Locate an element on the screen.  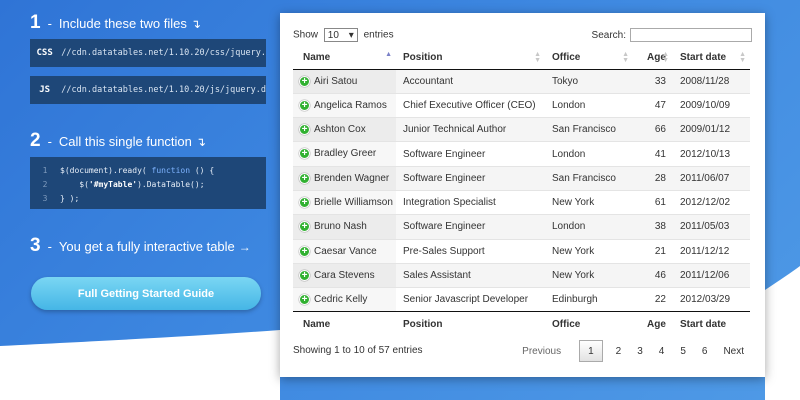
table-controls: Show 10 ▾ entries Search: is located at coordinates (522, 35).